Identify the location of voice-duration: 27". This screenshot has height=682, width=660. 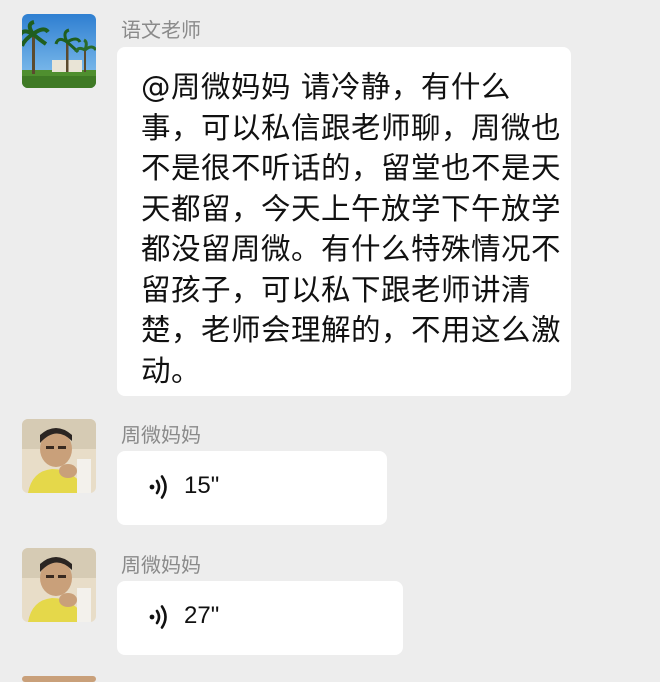
(202, 615).